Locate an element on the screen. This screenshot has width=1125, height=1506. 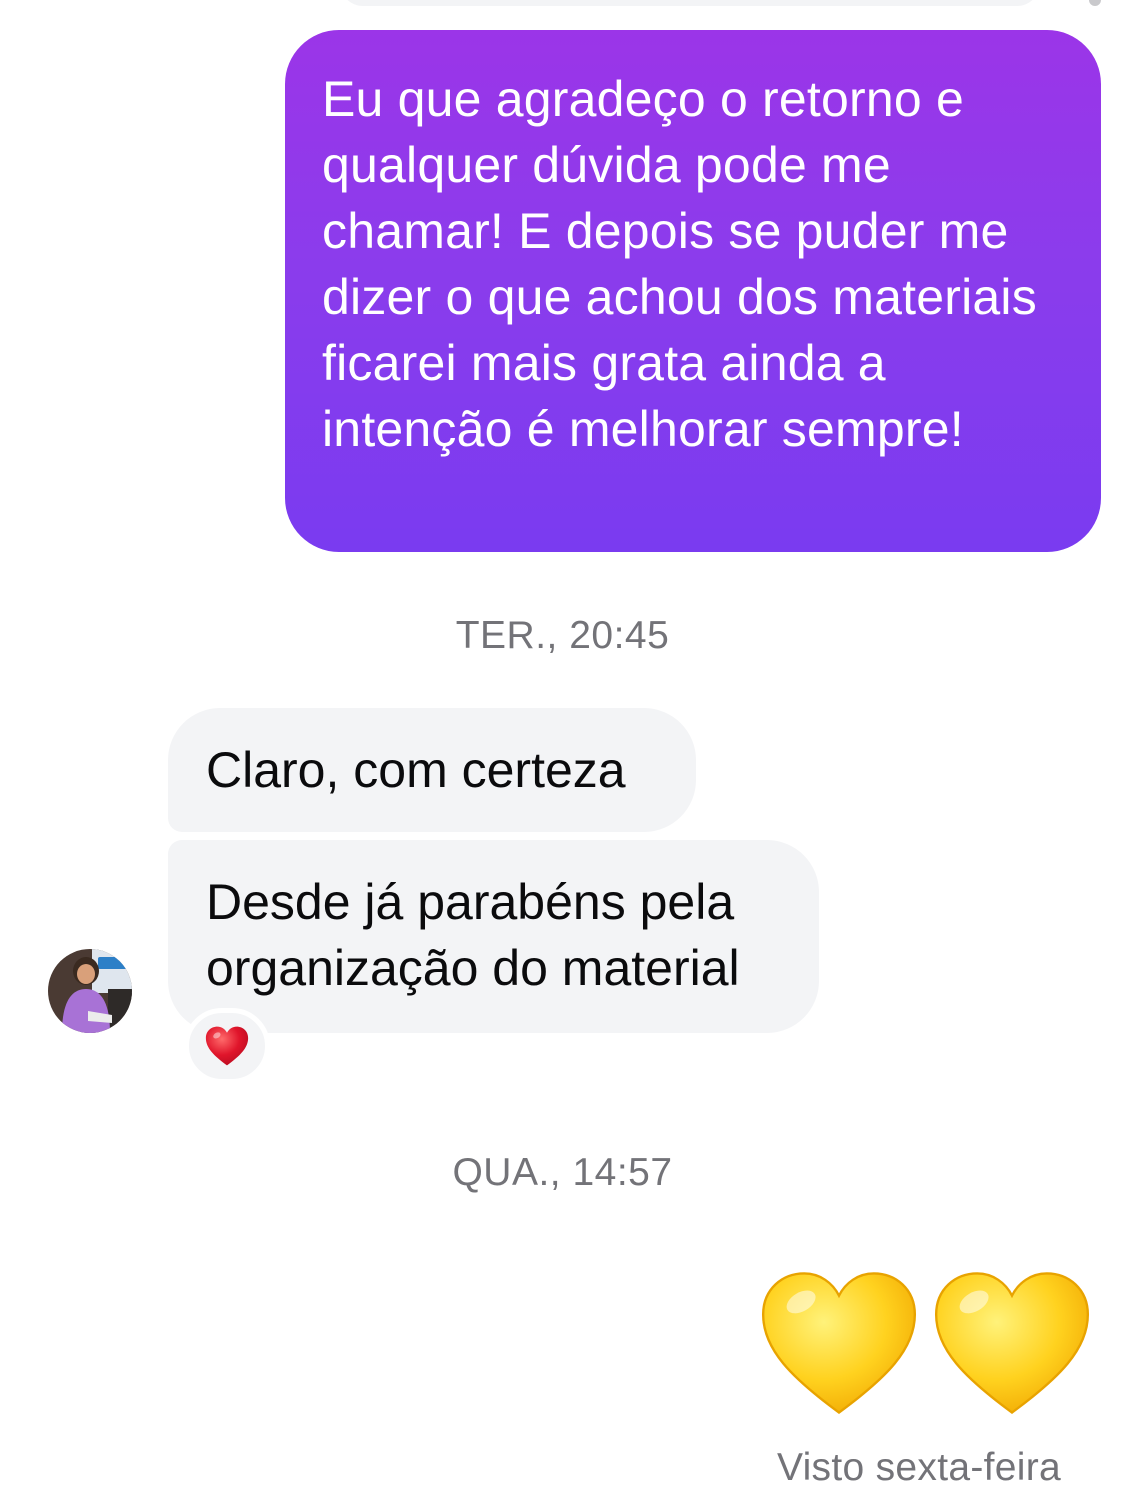
received-message-text: Claro, com certeza is located at coordinates (416, 770).